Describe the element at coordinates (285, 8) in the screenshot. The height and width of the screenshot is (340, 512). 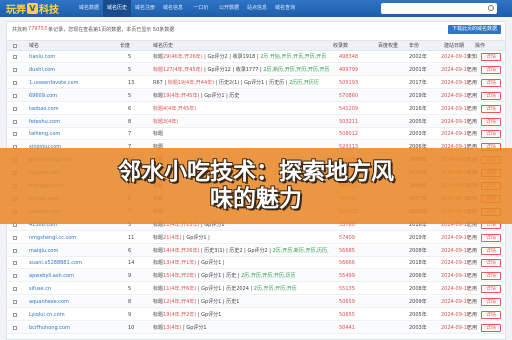
I see `nav-item: 域名查询` at that location.